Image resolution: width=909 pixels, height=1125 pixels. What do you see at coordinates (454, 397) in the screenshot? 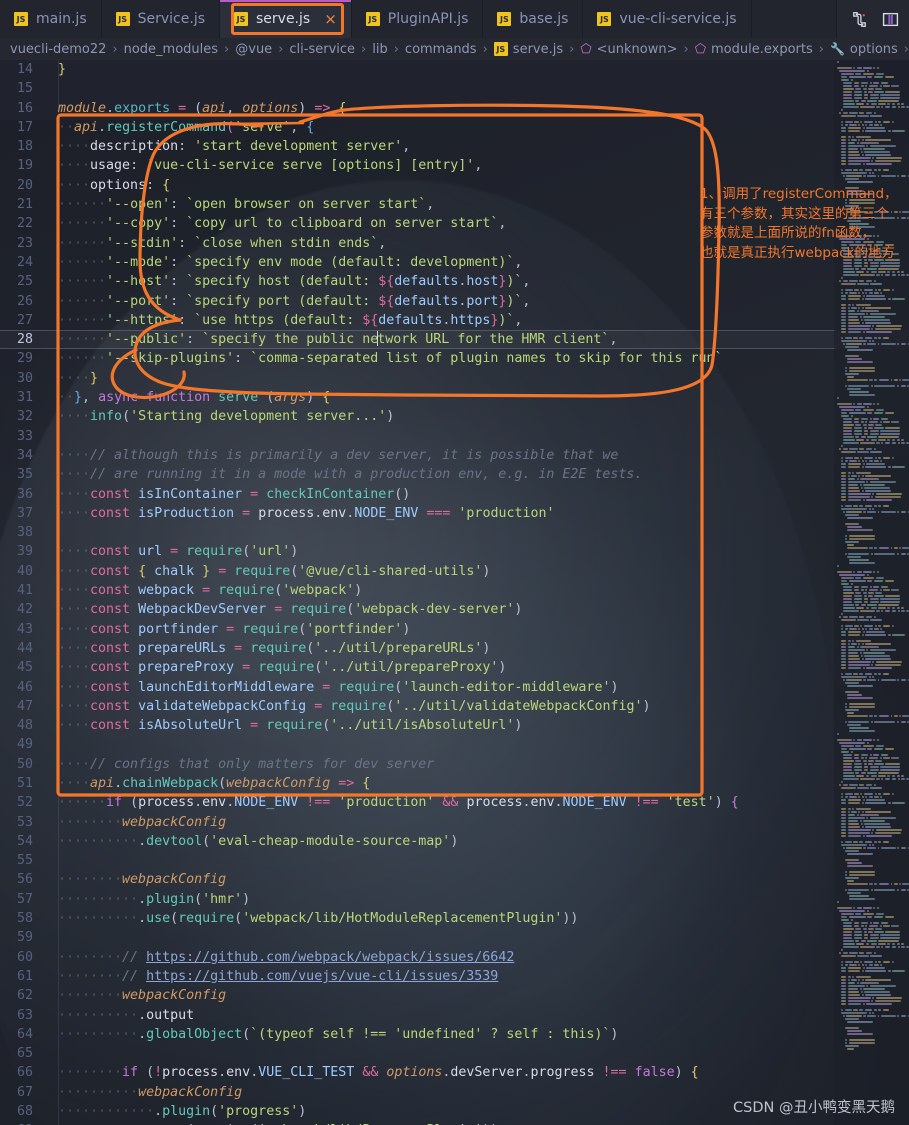
I see `code-line: 31 ··}, async function serve (args) {` at bounding box center [454, 397].